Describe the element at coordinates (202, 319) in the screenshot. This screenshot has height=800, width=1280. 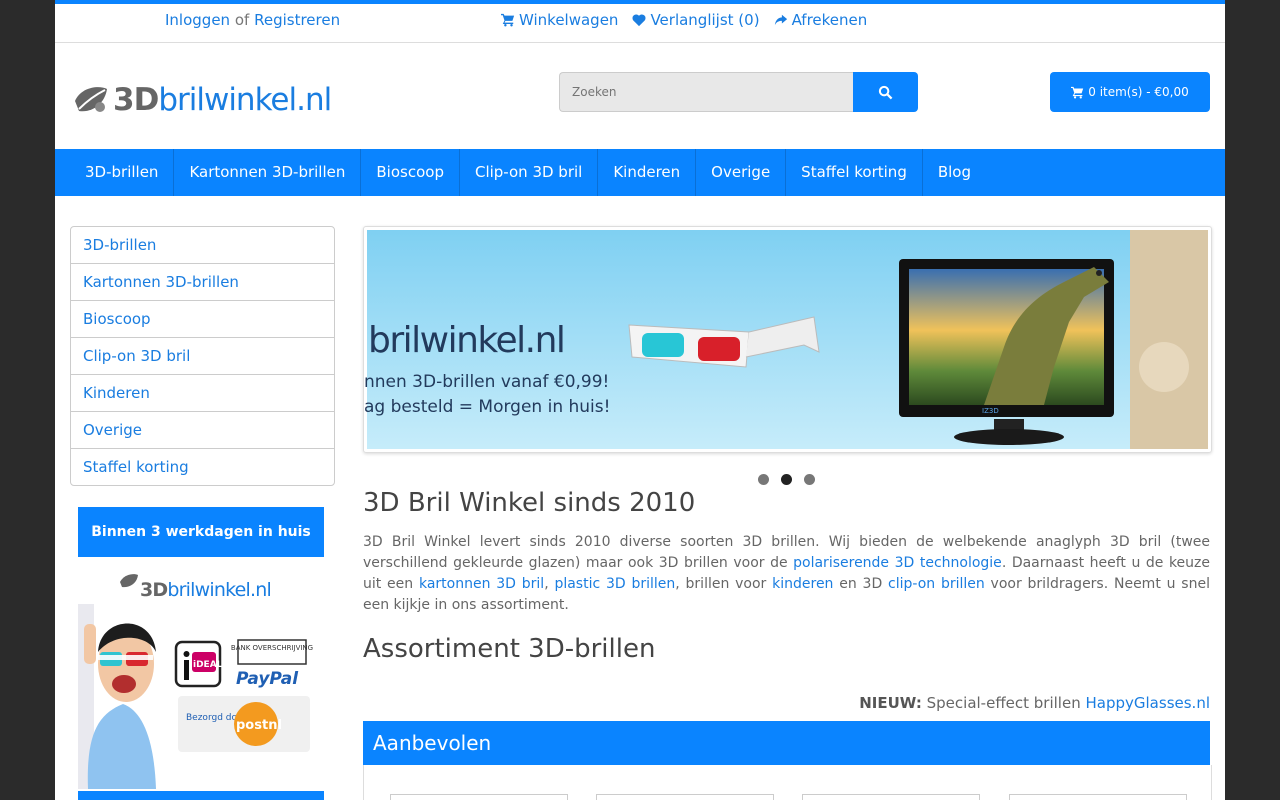
I see `sidebar-item-bioscoop: Bioscoop` at that location.